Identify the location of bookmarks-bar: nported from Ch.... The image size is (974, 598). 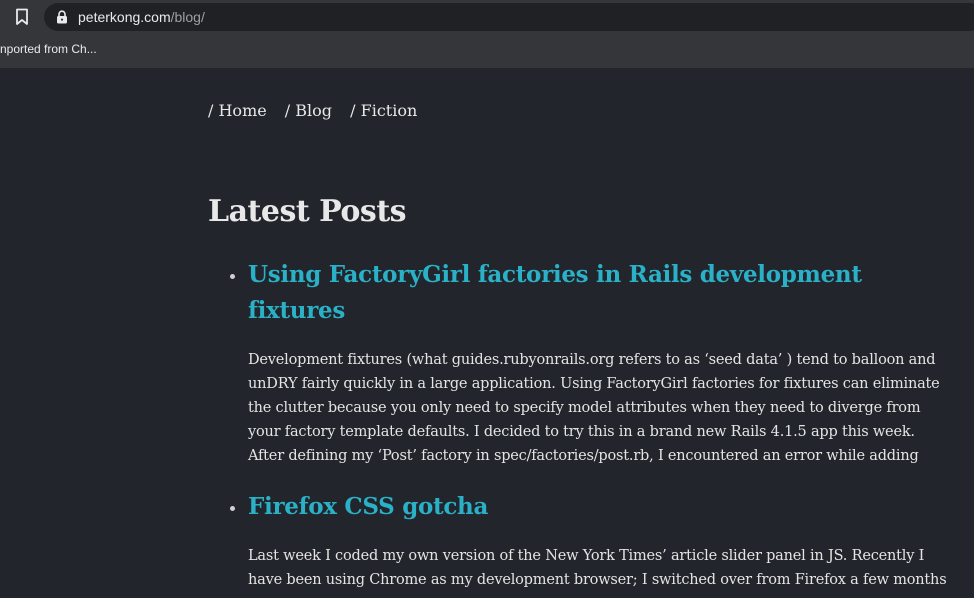
(487, 51).